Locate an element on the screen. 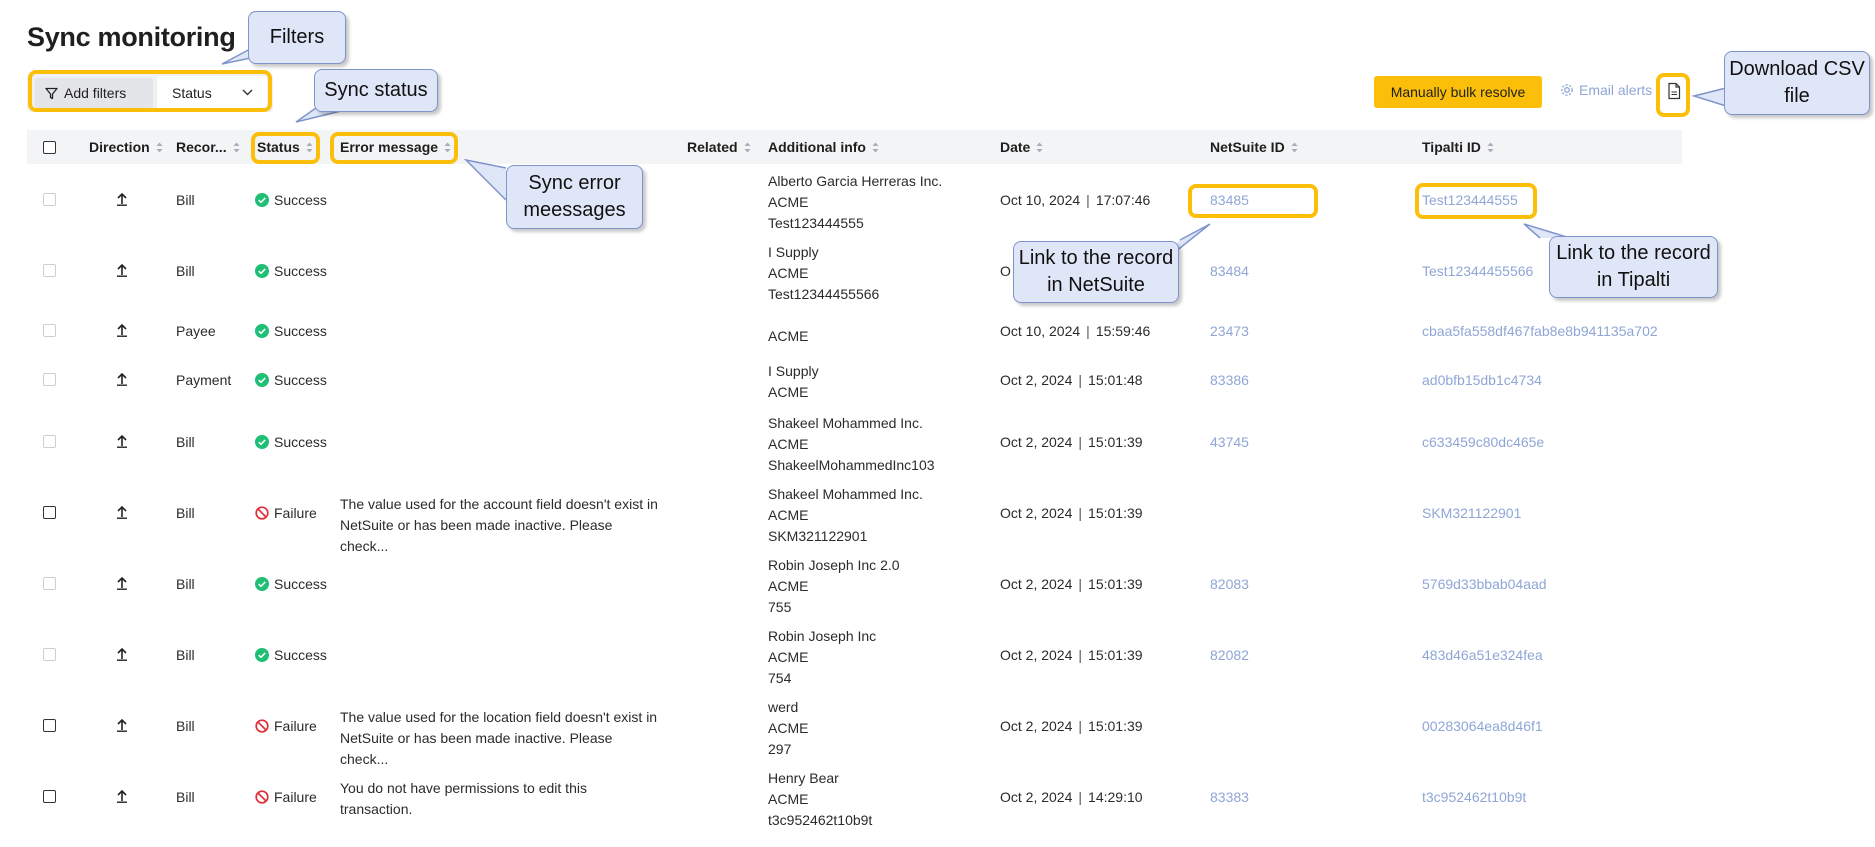  callout-text: in Tipalti is located at coordinates (1633, 280).